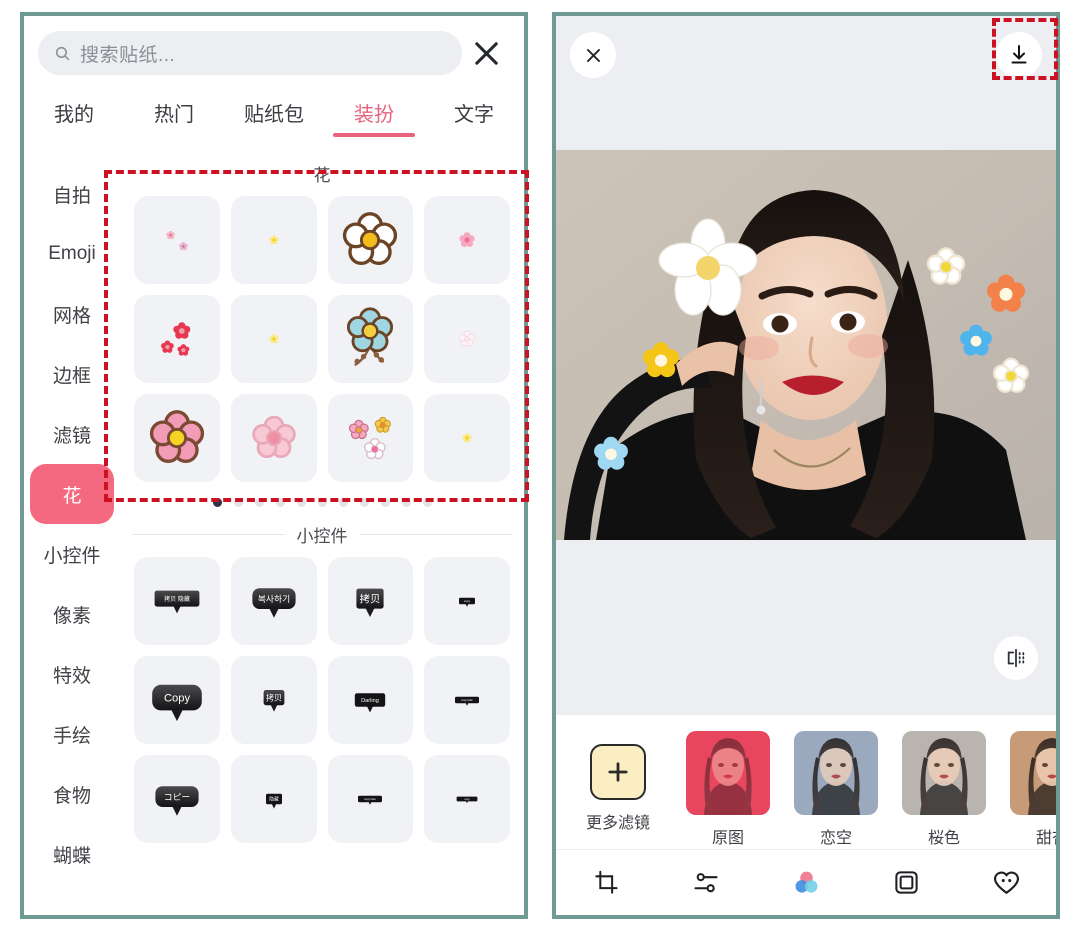 The image size is (1080, 931). I want to click on sticker-icon, so click(1006, 883).